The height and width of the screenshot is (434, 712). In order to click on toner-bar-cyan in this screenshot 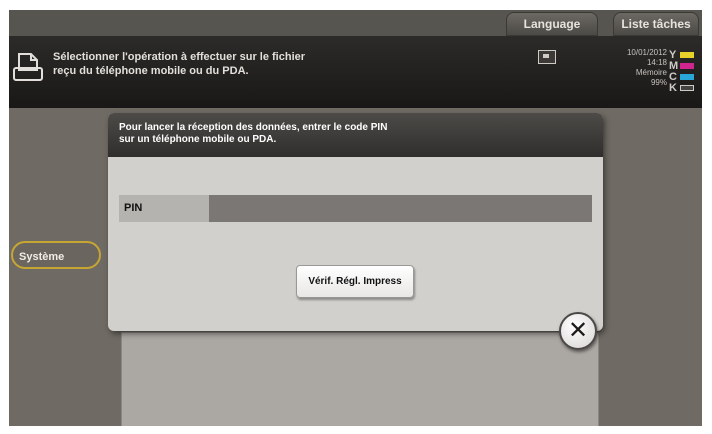, I will do `click(687, 77)`.